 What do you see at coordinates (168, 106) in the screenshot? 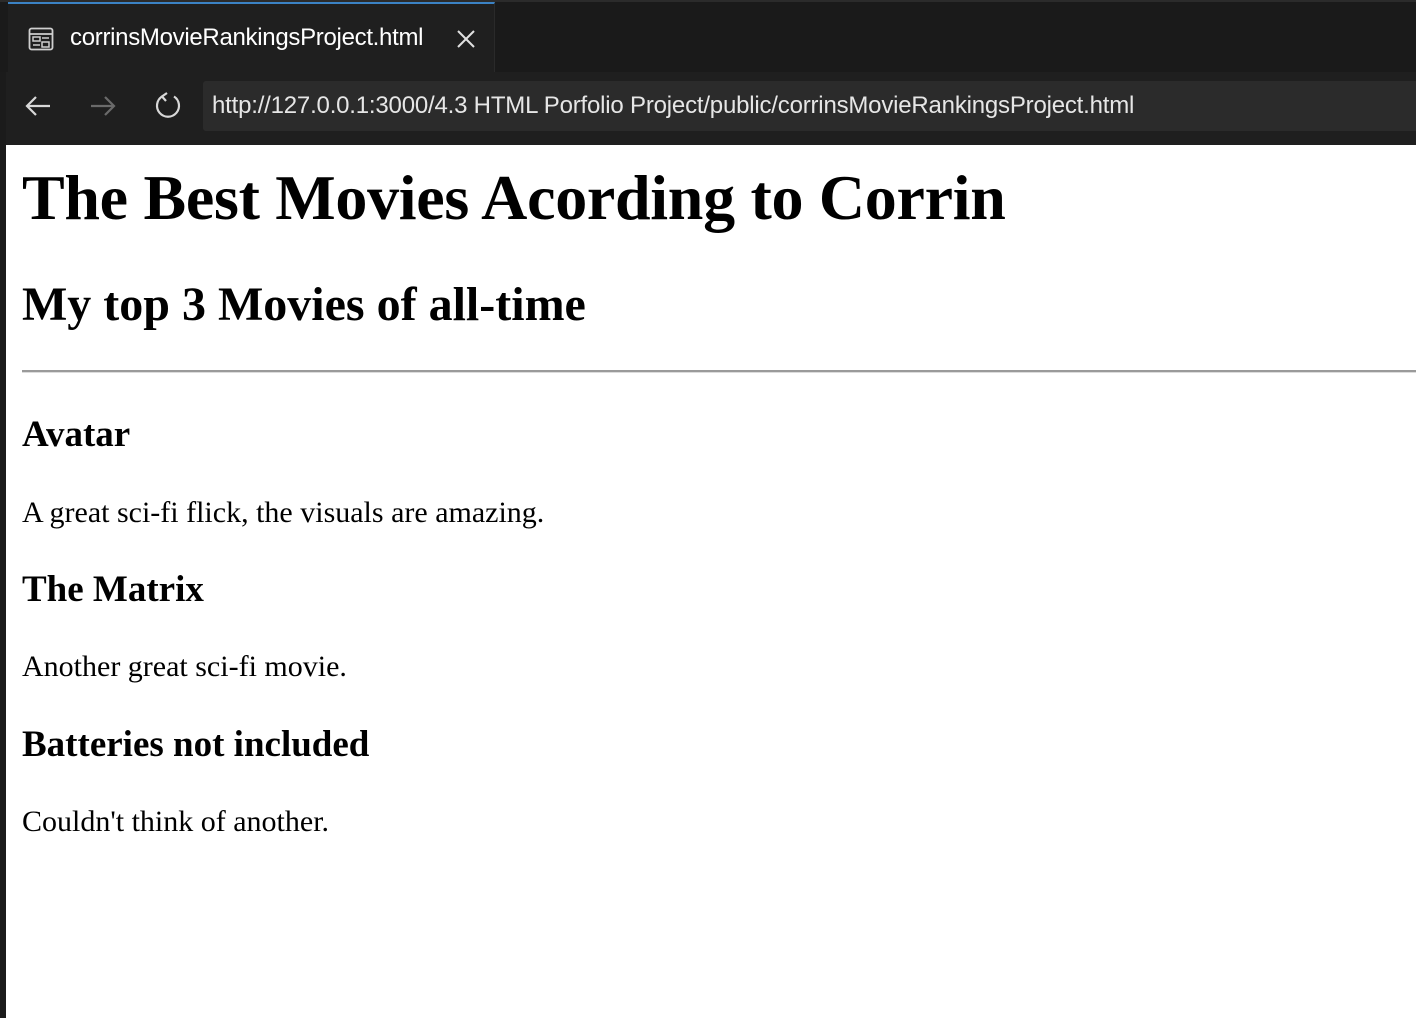
I see `reload-icon` at bounding box center [168, 106].